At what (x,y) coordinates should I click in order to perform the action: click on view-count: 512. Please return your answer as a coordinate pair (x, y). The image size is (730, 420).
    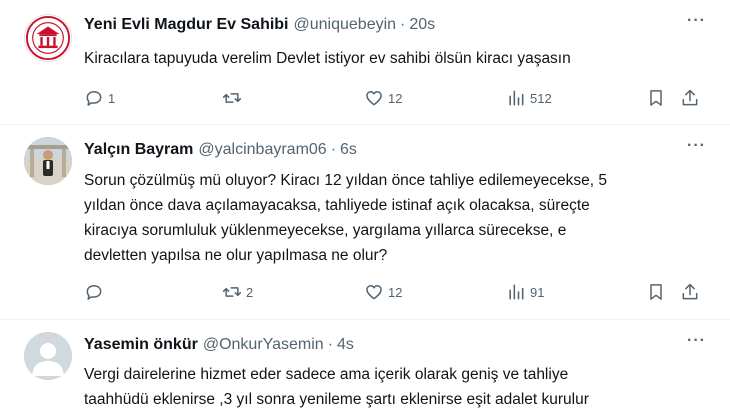
    Looking at the image, I should click on (541, 98).